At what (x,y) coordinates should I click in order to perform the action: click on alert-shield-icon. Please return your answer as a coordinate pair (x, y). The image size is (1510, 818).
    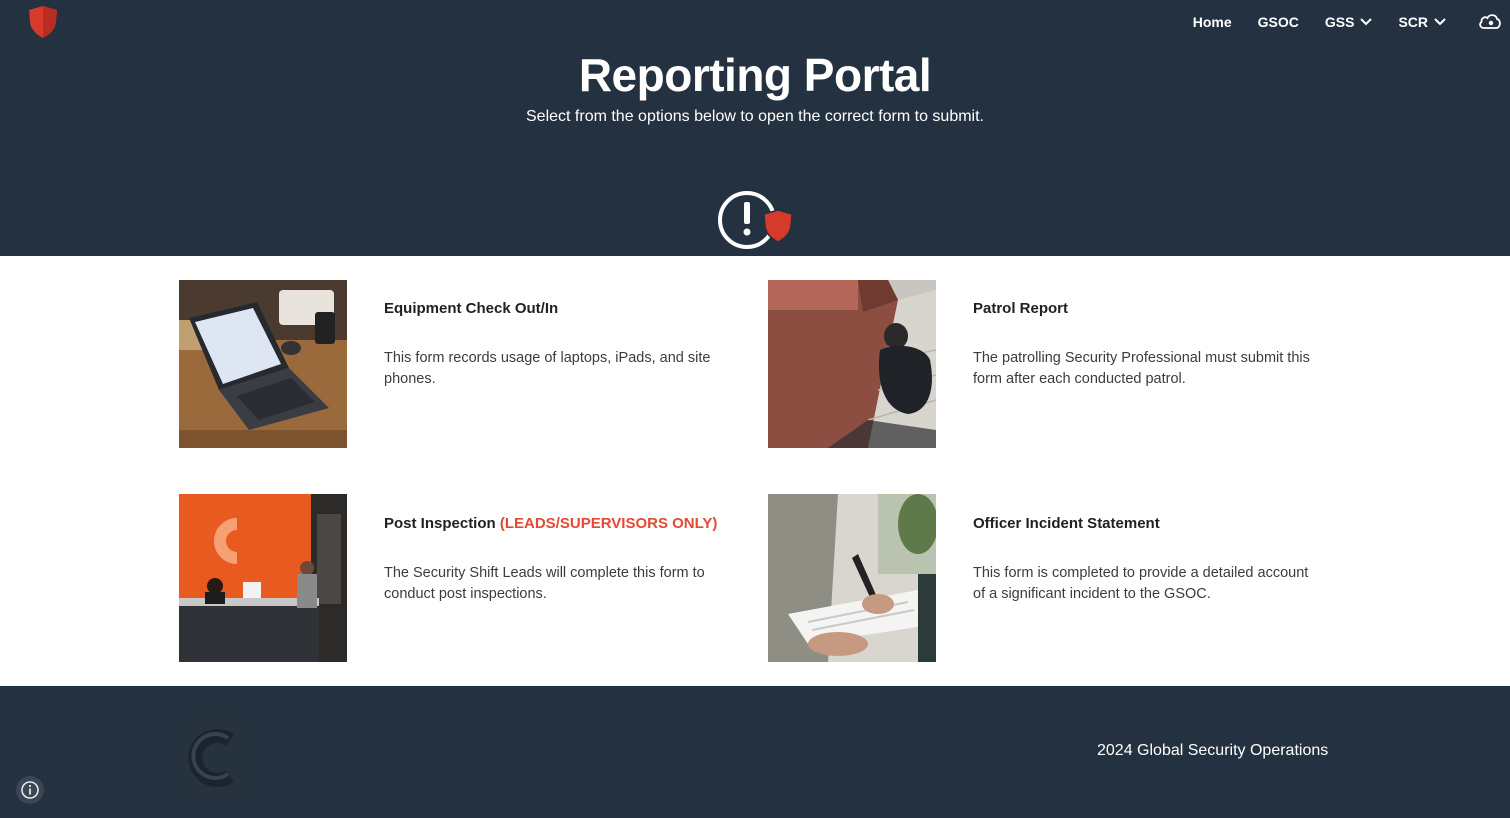
    Looking at the image, I should click on (755, 220).